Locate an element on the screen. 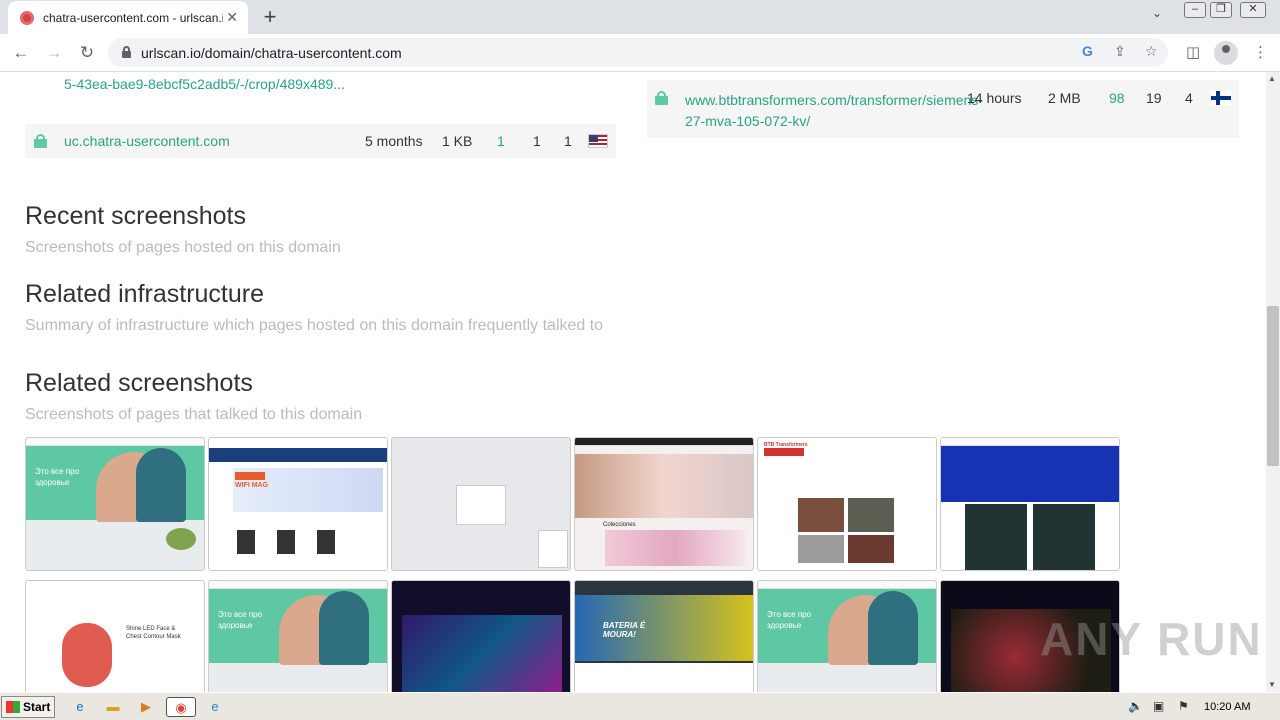  screenshot-thumbnail: BTB Transformers is located at coordinates (847, 504).